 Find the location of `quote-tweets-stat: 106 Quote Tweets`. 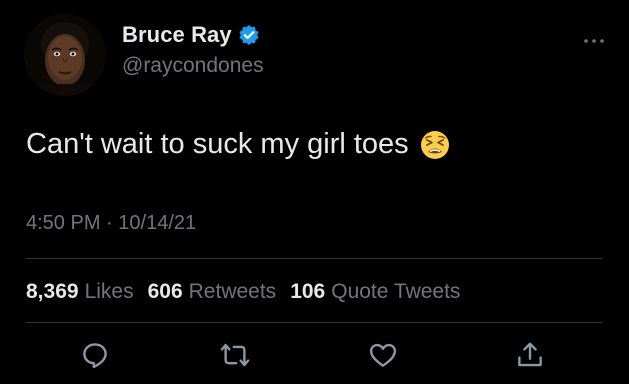

quote-tweets-stat: 106 Quote Tweets is located at coordinates (375, 292).